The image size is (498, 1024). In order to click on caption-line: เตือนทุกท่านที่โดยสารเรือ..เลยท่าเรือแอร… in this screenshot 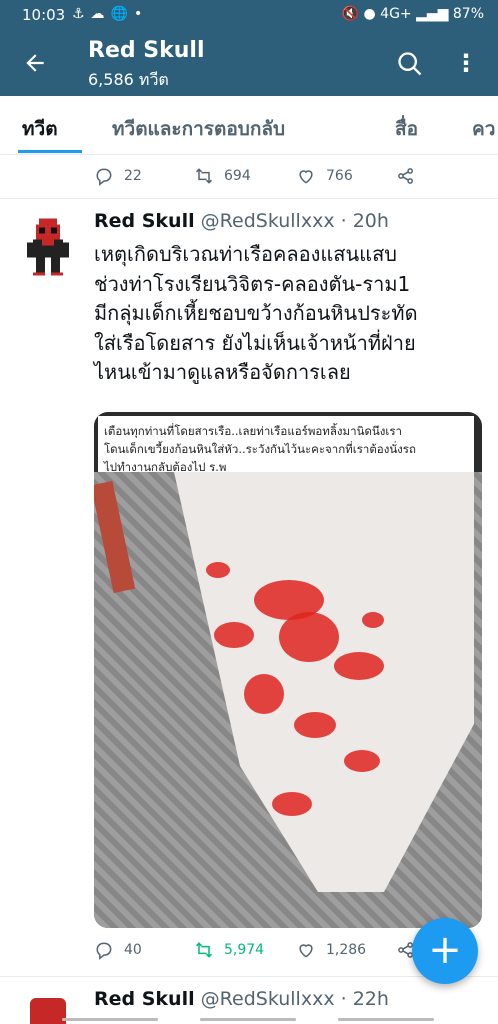, I will do `click(253, 431)`.